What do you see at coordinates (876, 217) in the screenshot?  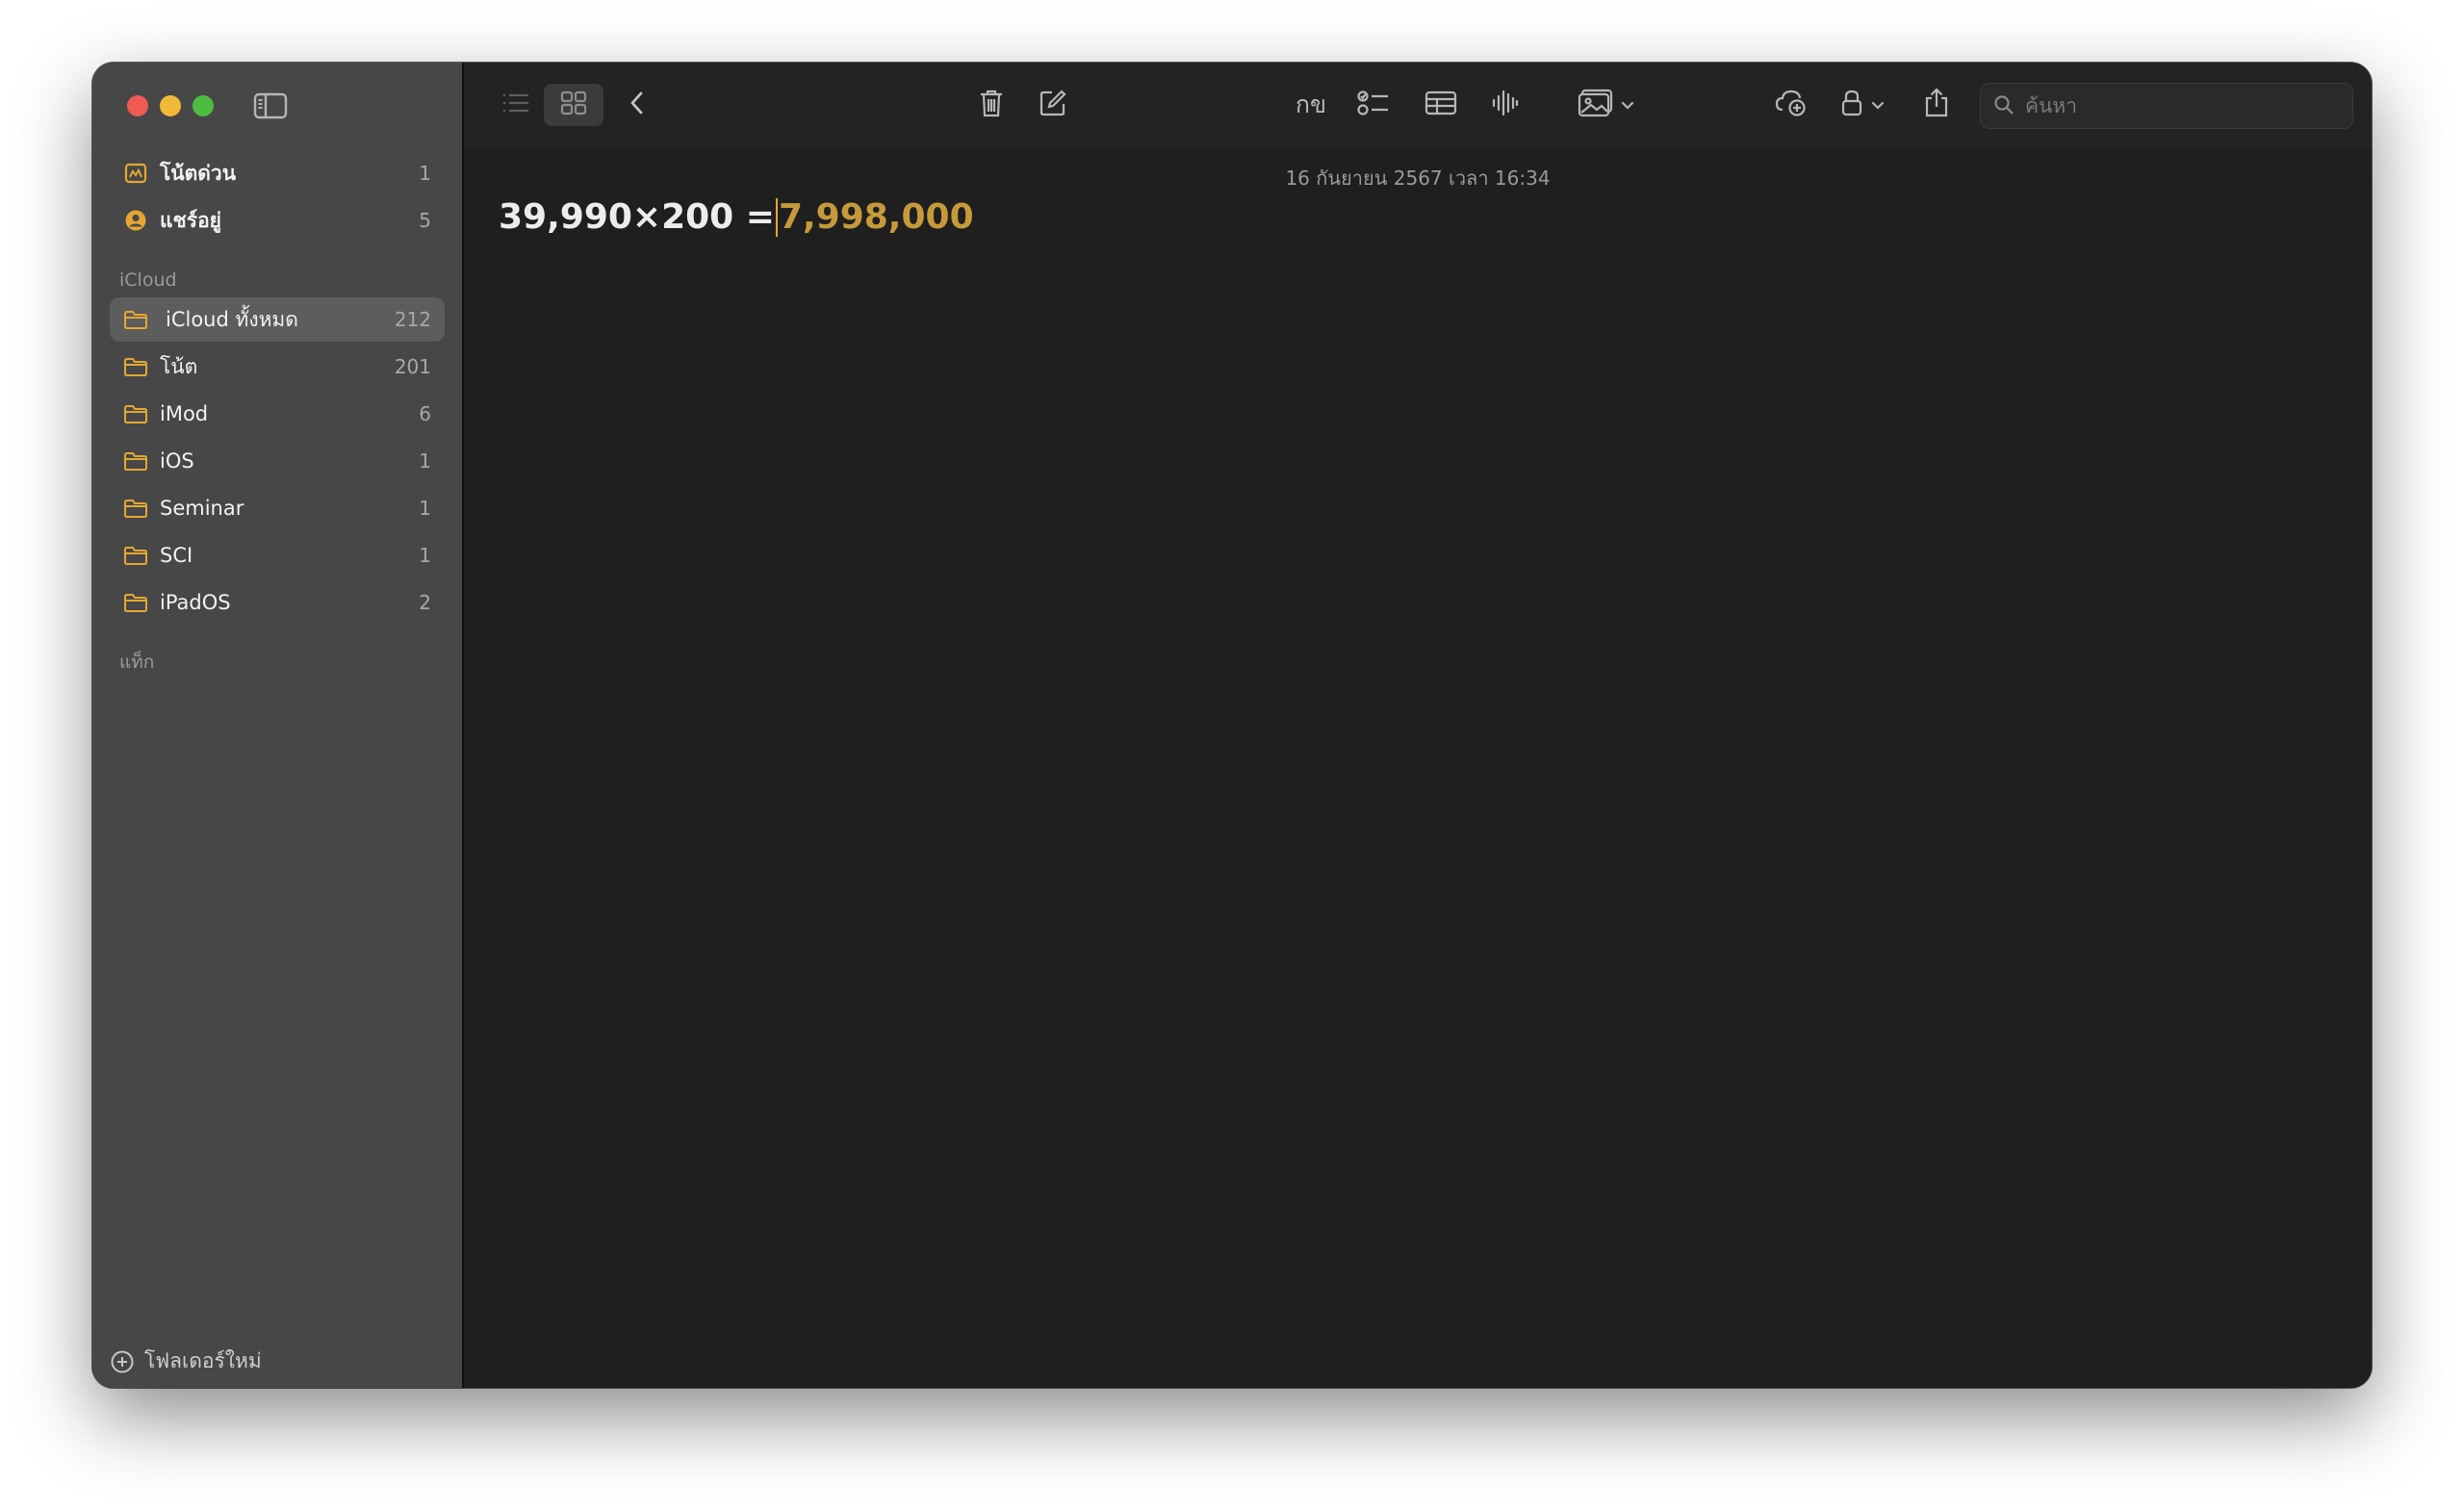 I see `math-result: 7,998,000` at bounding box center [876, 217].